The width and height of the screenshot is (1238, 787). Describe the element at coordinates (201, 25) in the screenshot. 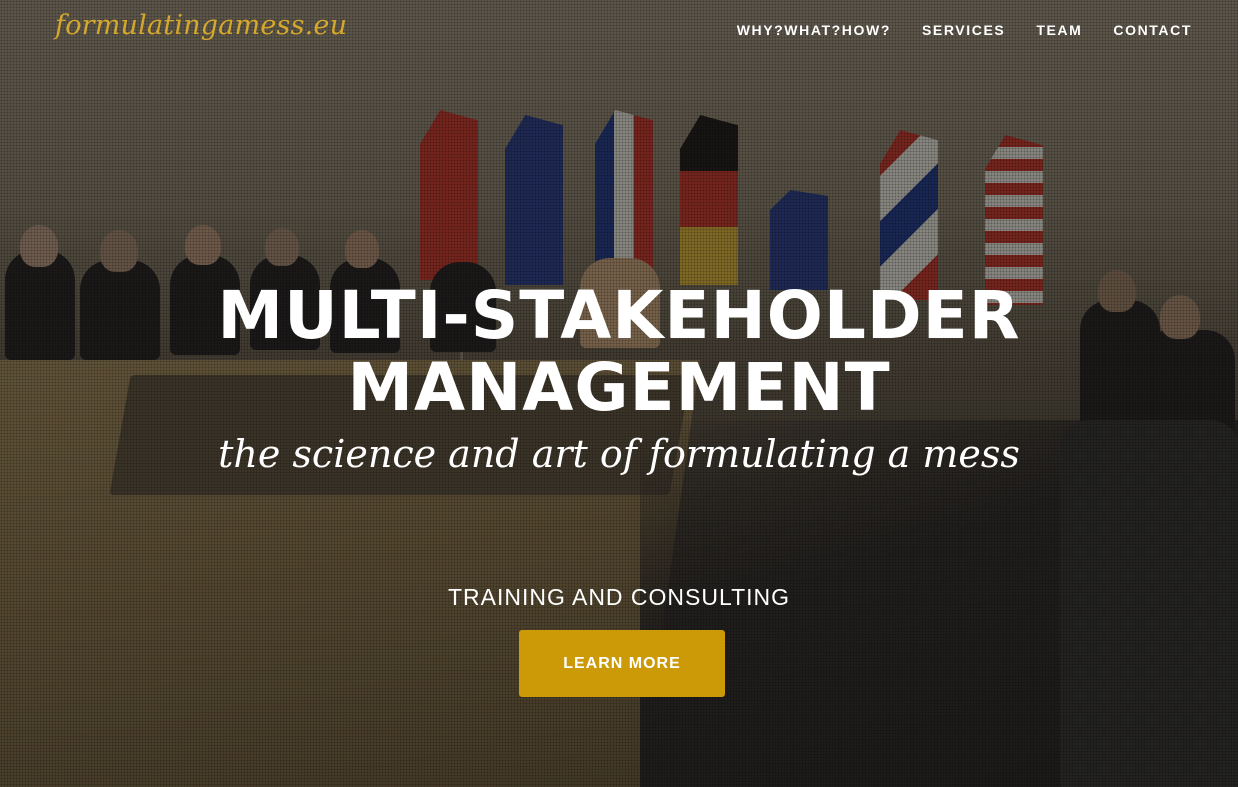

I see `brand-logo-link: formulatingamess.eu` at that location.